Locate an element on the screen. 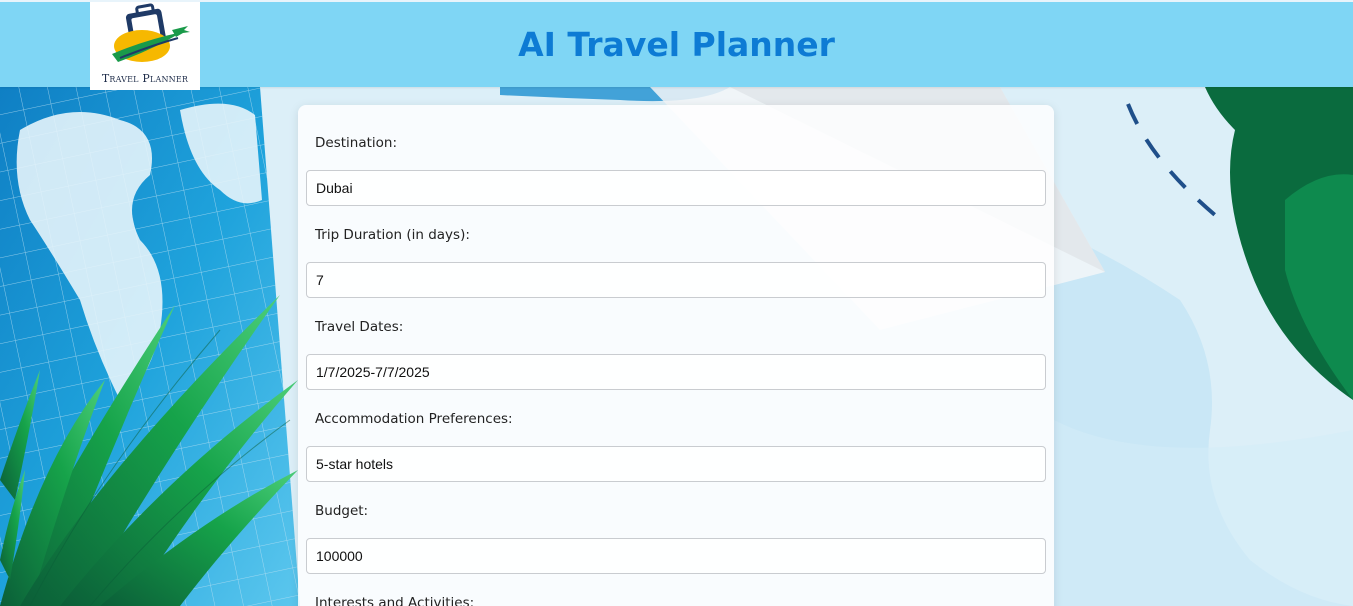 This screenshot has height=606, width=1353. logo-suitcase-icon is located at coordinates (151, 32).